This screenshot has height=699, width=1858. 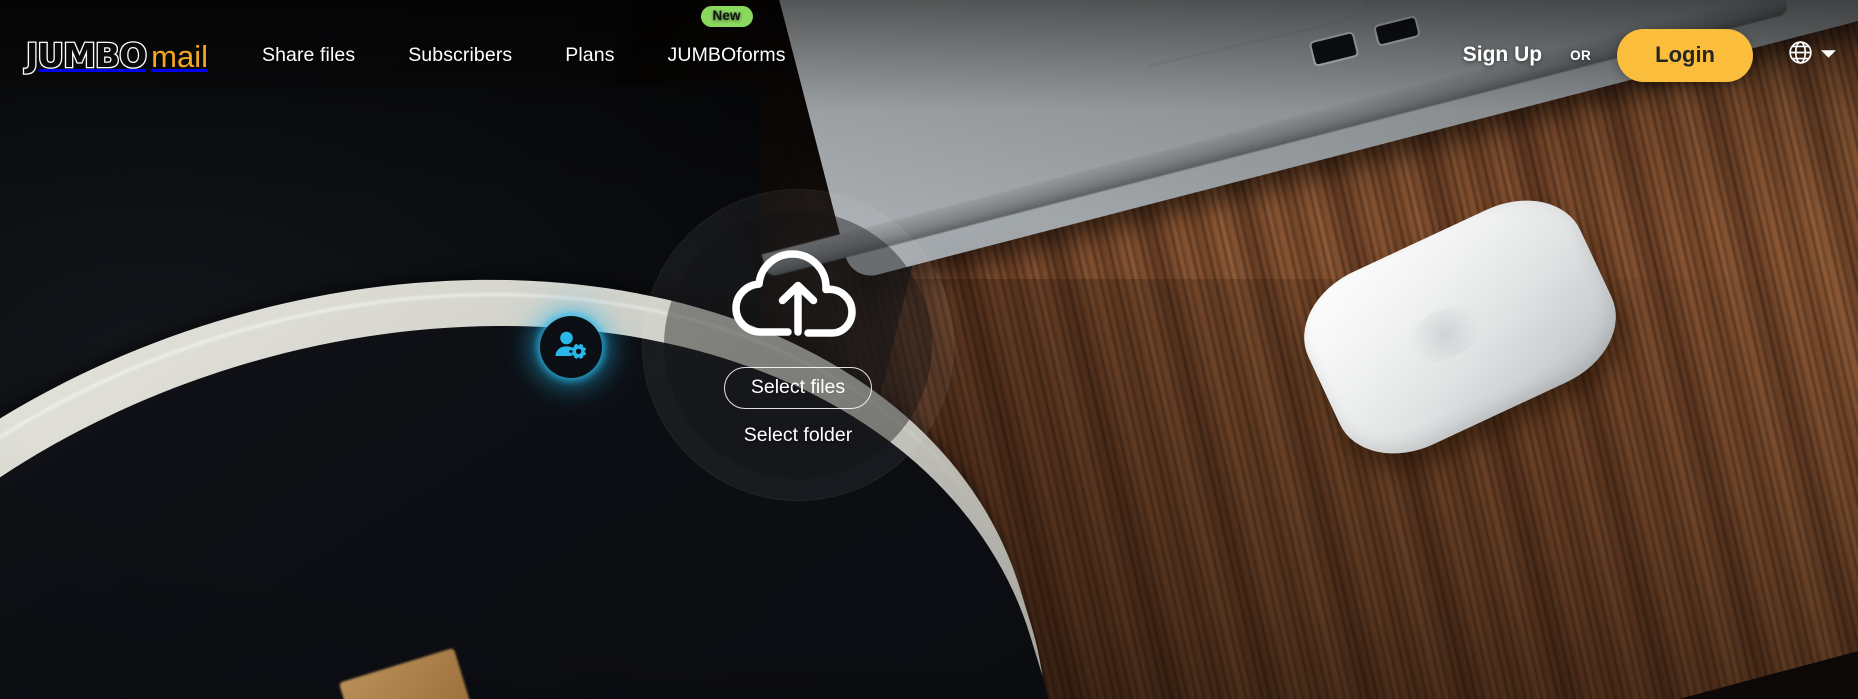 I want to click on language-selector, so click(x=1811, y=55).